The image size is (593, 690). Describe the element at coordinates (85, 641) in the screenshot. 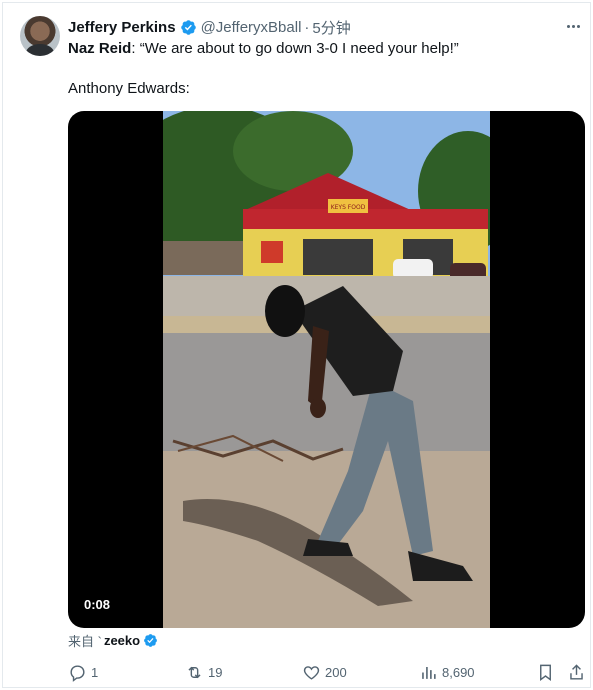

I see `source-prefix: 来自 `` at that location.